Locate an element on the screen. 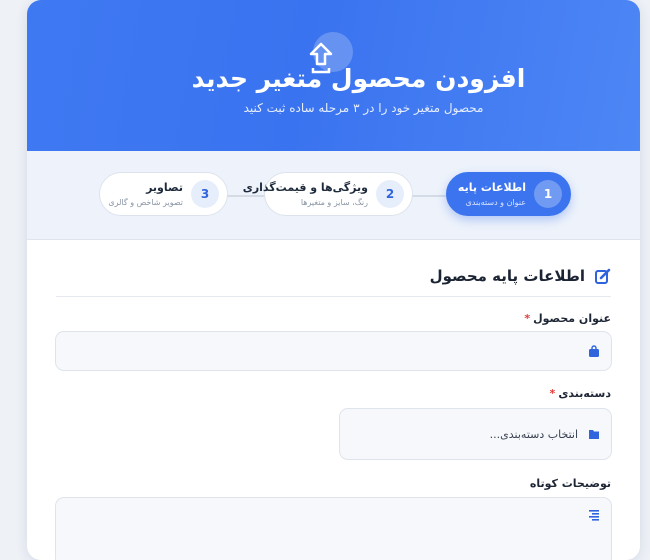 Image resolution: width=650 pixels, height=560 pixels. step-3: 3 تصاویر تصویر شاخص و گالری is located at coordinates (163, 194).